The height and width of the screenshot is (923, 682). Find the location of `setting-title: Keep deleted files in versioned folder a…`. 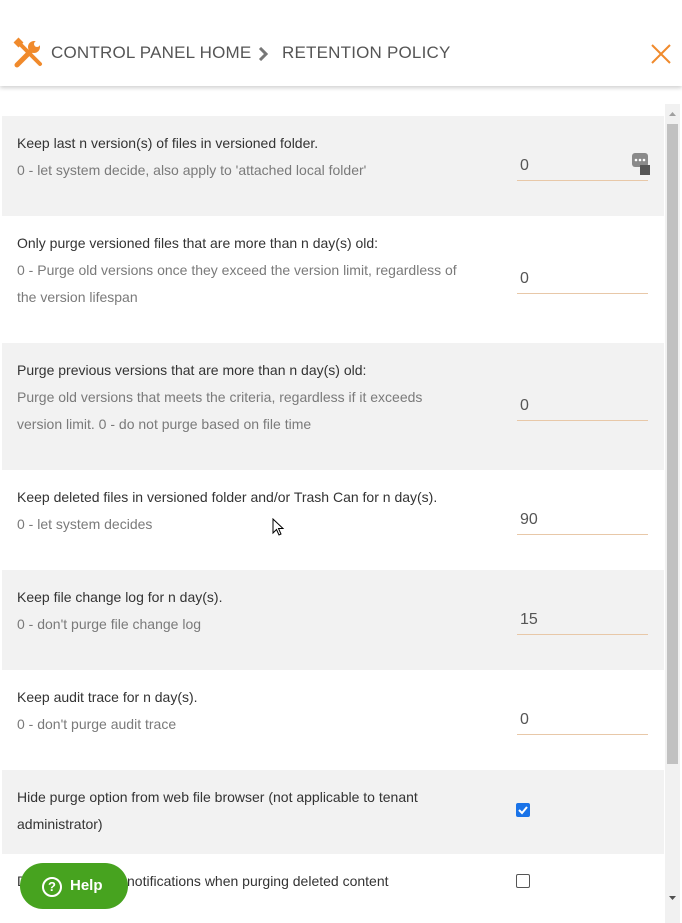

setting-title: Keep deleted files in versioned folder a… is located at coordinates (227, 497).